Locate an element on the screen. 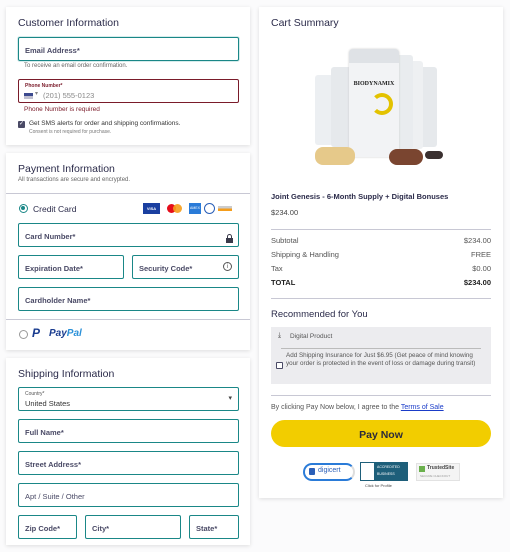  digicert-badge: digicert is located at coordinates (329, 472).